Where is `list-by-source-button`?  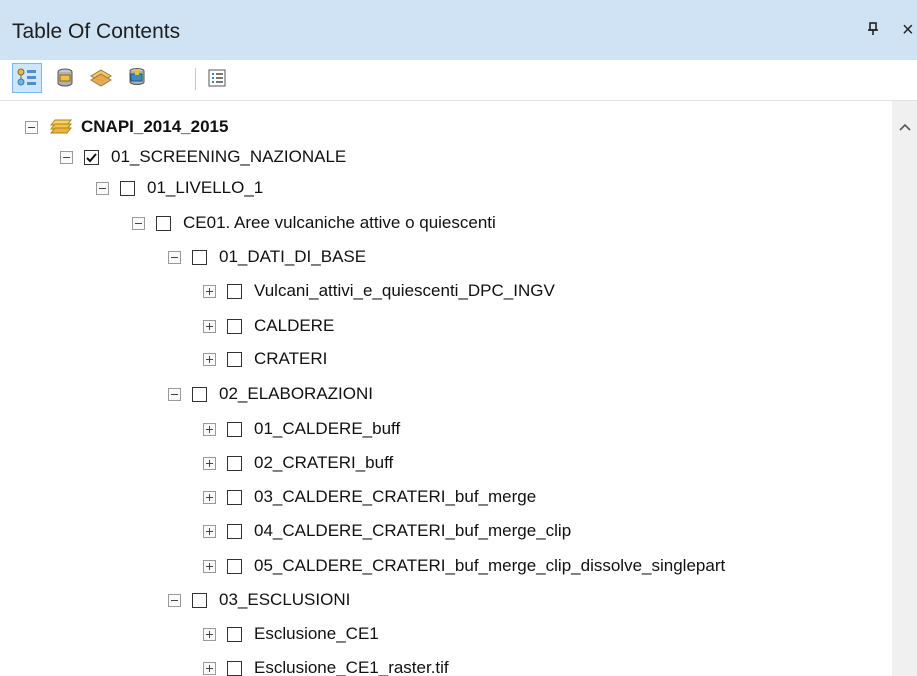 list-by-source-button is located at coordinates (65, 78).